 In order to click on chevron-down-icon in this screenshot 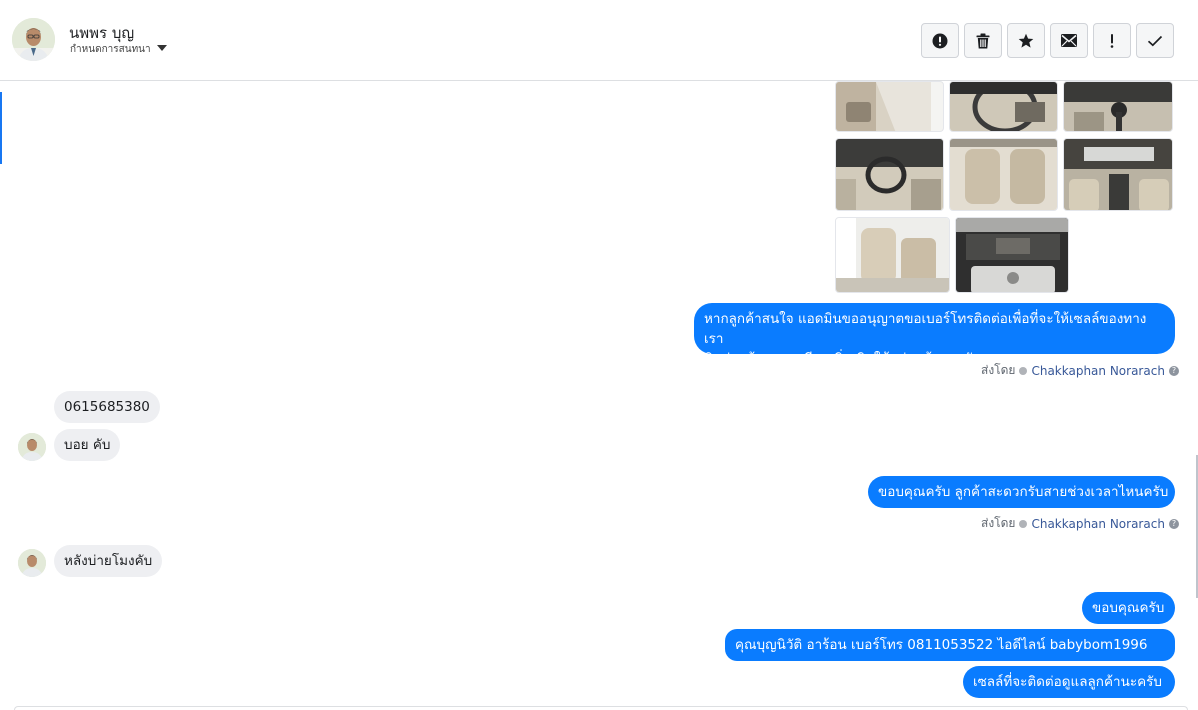, I will do `click(162, 48)`.